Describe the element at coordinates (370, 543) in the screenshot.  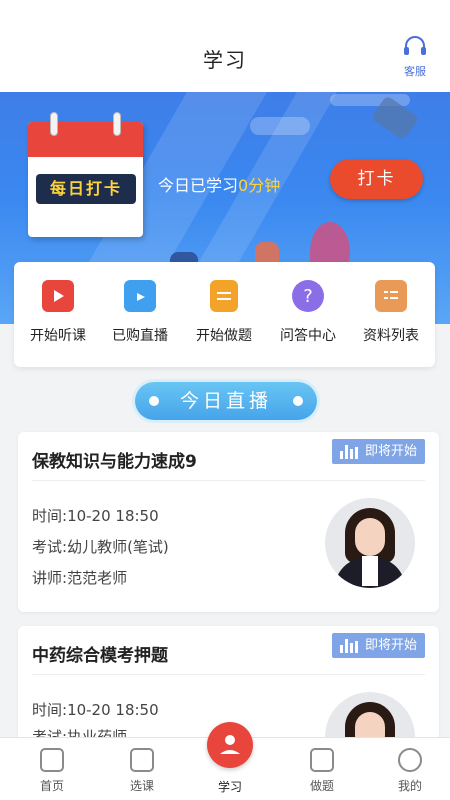
I see `teacher-avatar` at that location.